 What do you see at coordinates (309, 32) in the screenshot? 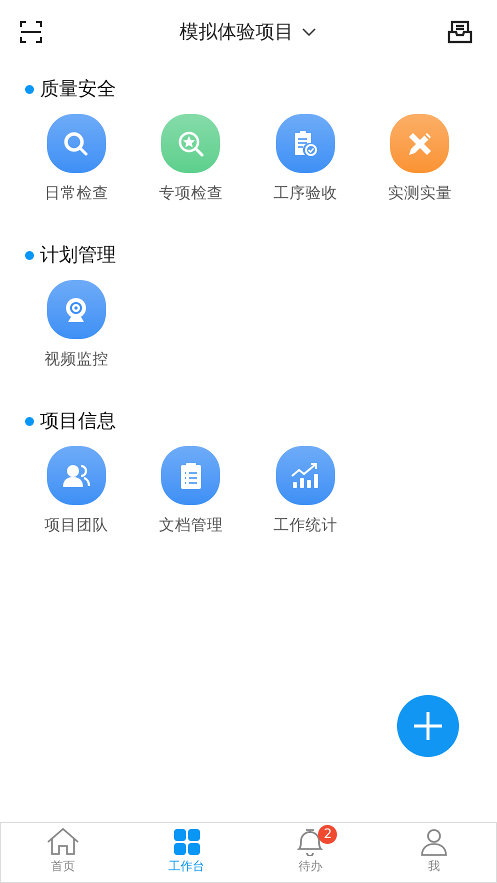
I see `chevron-down-icon` at bounding box center [309, 32].